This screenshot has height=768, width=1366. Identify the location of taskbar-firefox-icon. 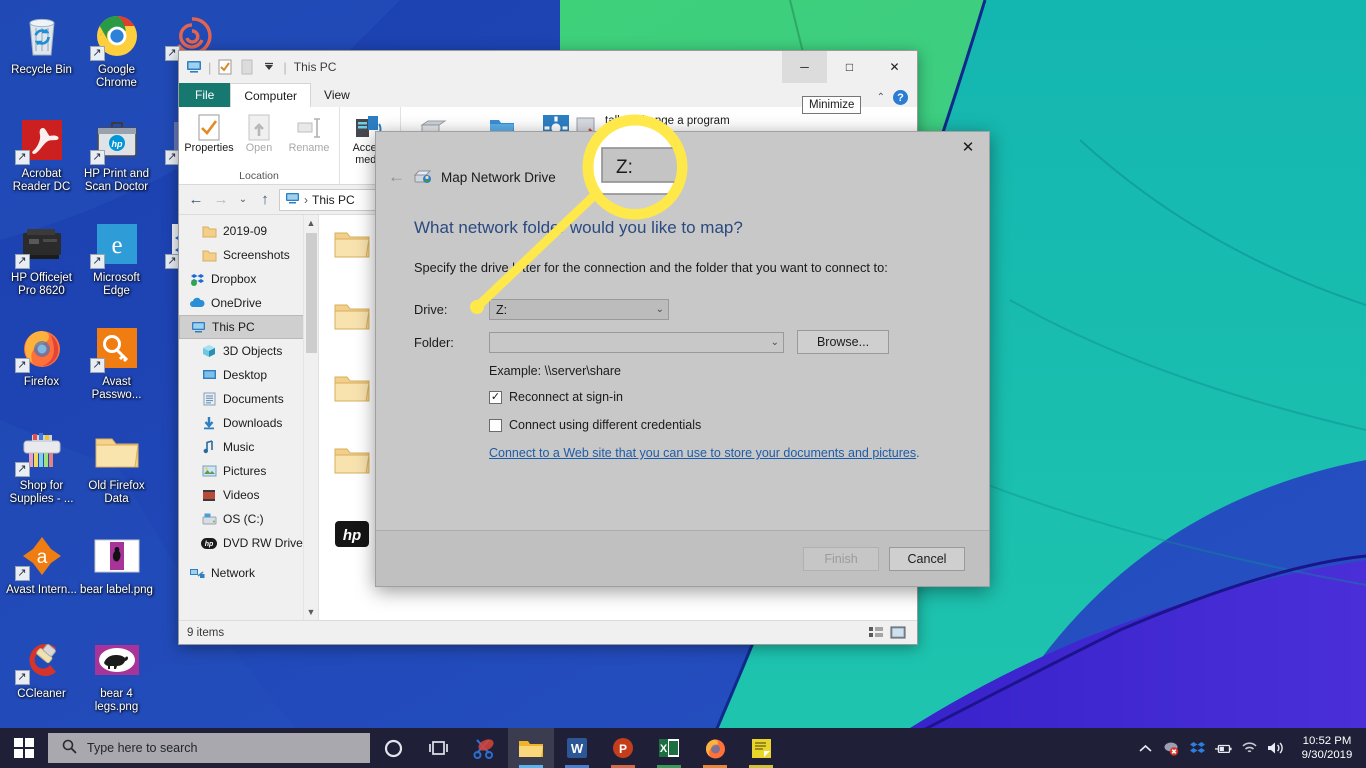
(715, 748).